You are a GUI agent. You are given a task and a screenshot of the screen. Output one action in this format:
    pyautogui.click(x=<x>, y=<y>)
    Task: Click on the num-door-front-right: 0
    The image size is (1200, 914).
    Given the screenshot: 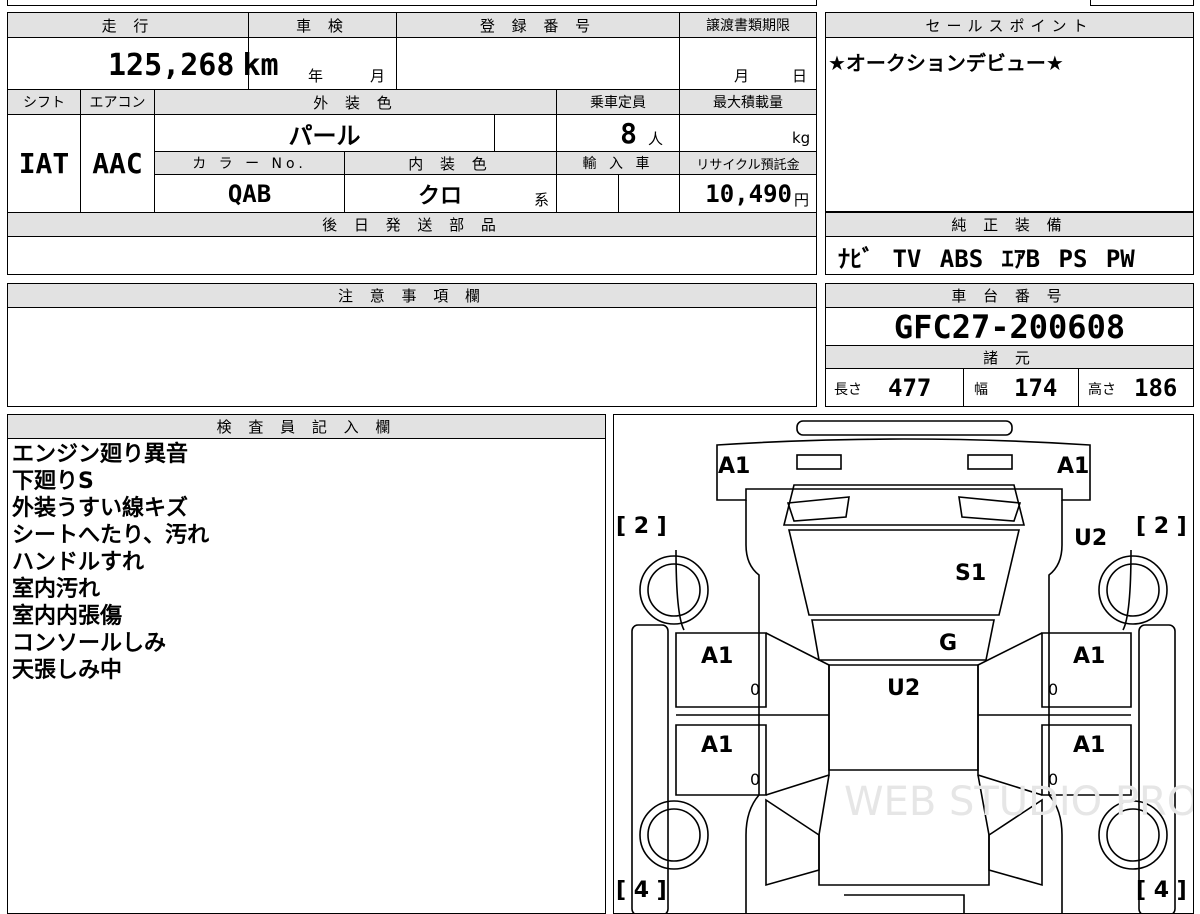 What is the action you would take?
    pyautogui.click(x=1053, y=689)
    